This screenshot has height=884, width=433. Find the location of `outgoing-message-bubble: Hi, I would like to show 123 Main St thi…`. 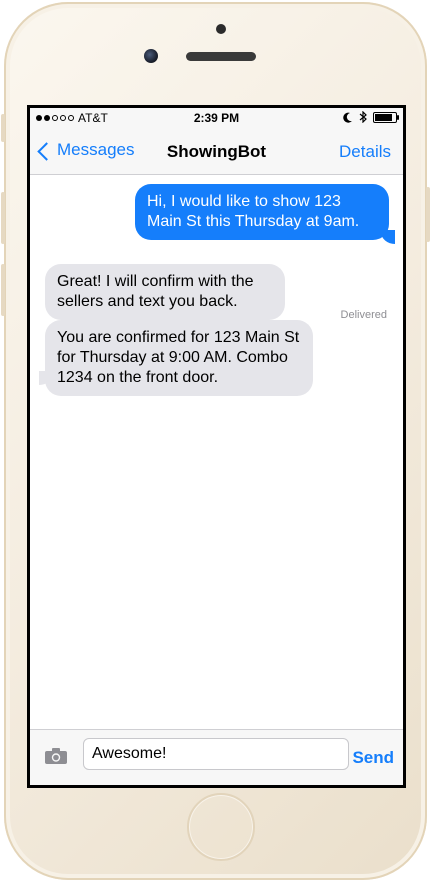

outgoing-message-bubble: Hi, I would like to show 123 Main St thi… is located at coordinates (262, 212).